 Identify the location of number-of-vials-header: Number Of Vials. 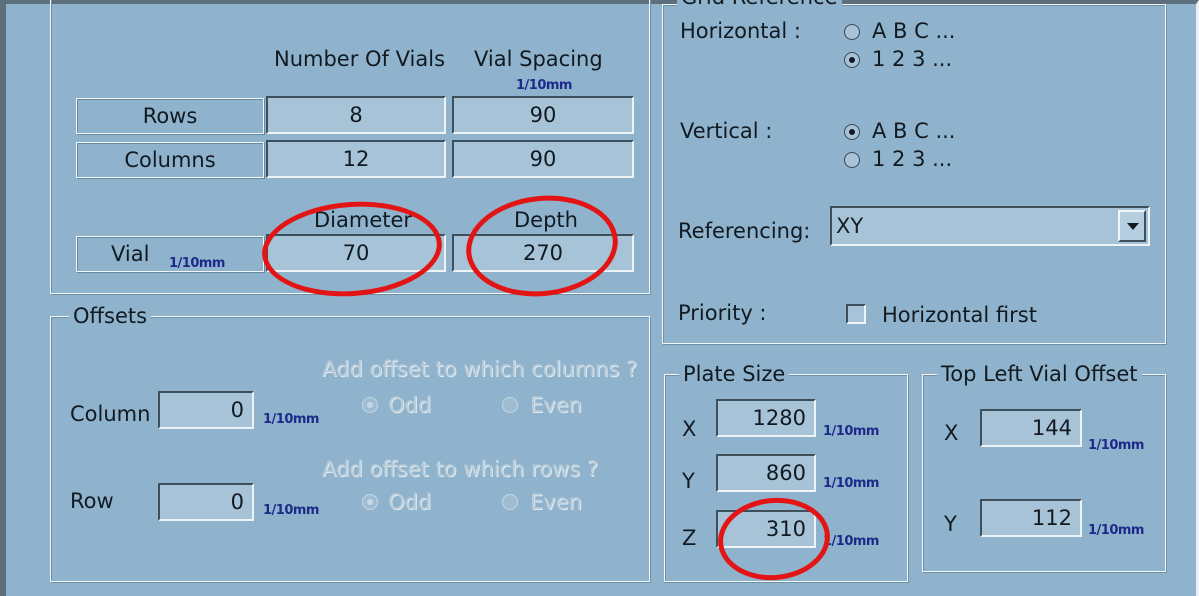
(360, 59).